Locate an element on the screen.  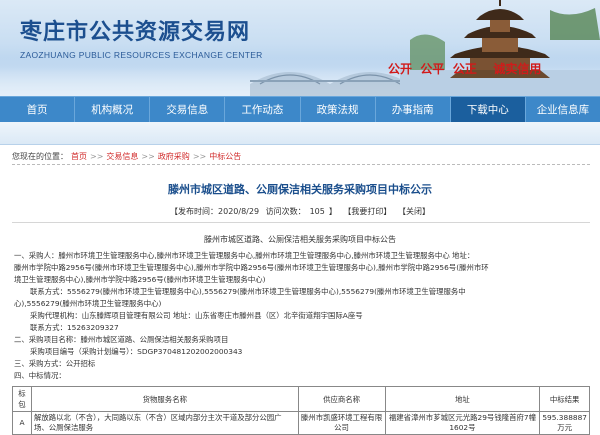
site-title: 枣庄市公共资源交易网 is located at coordinates (135, 32).